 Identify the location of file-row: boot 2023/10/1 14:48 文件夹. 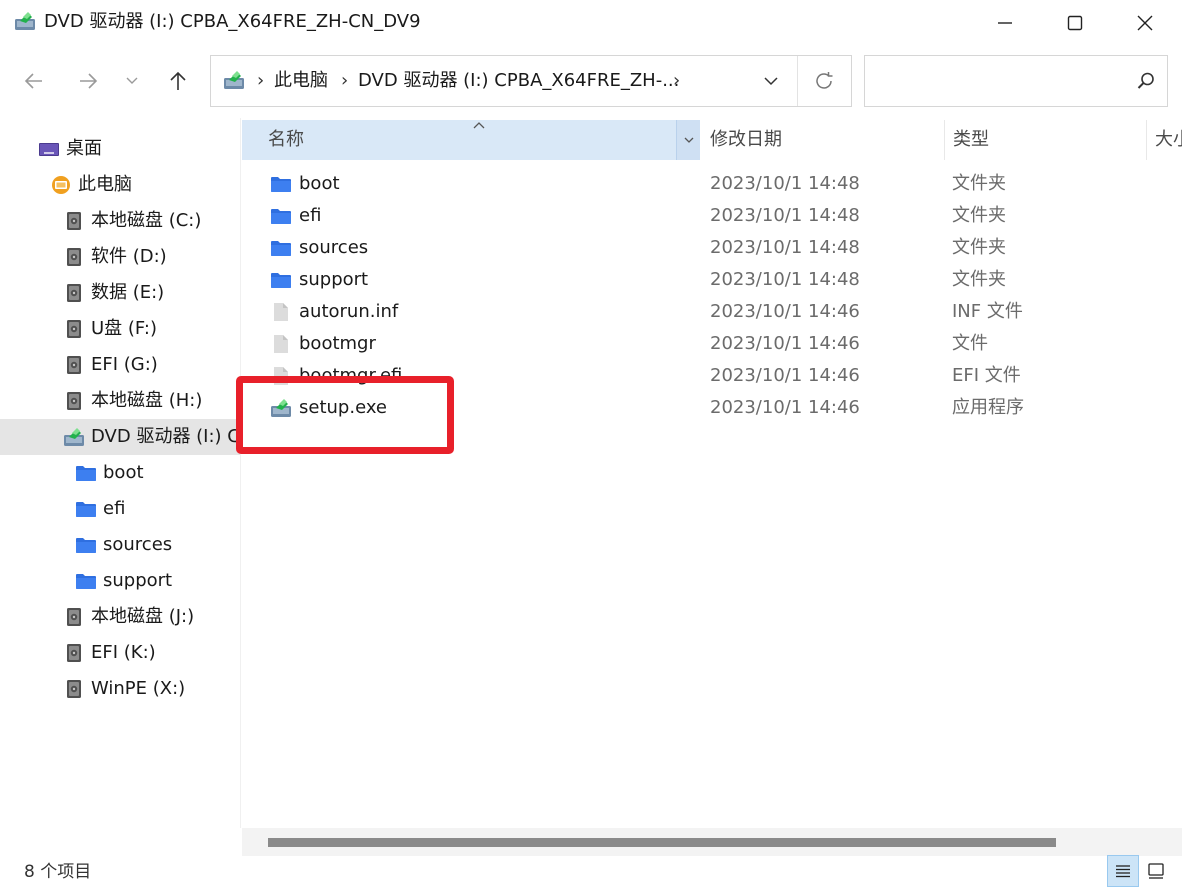
(712, 184).